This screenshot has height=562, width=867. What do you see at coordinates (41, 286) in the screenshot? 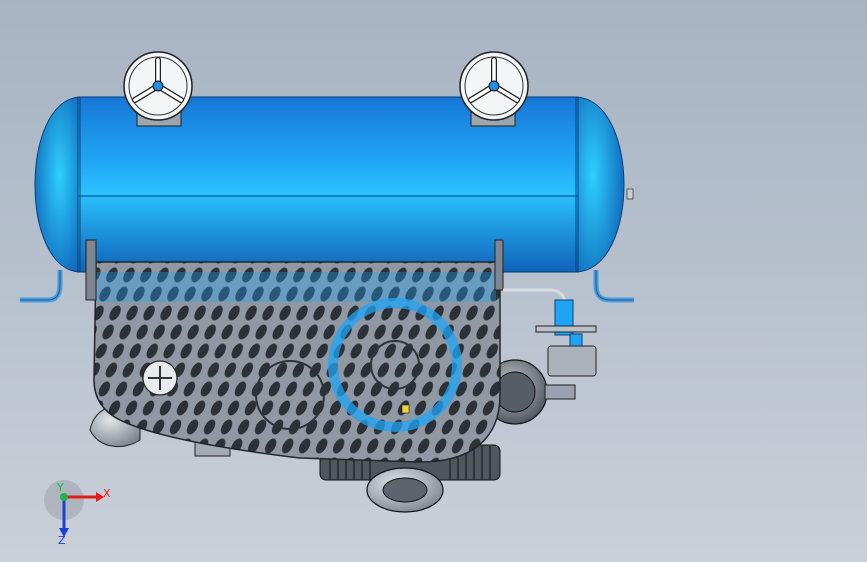
I see `tank-foot-left` at bounding box center [41, 286].